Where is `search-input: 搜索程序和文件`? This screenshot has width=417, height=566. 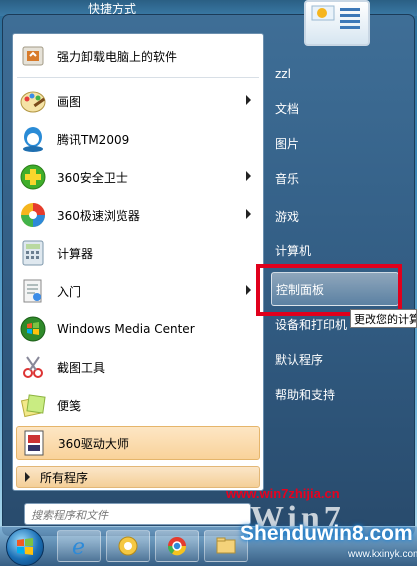
search-input: 搜索程序和文件 is located at coordinates (137, 514).